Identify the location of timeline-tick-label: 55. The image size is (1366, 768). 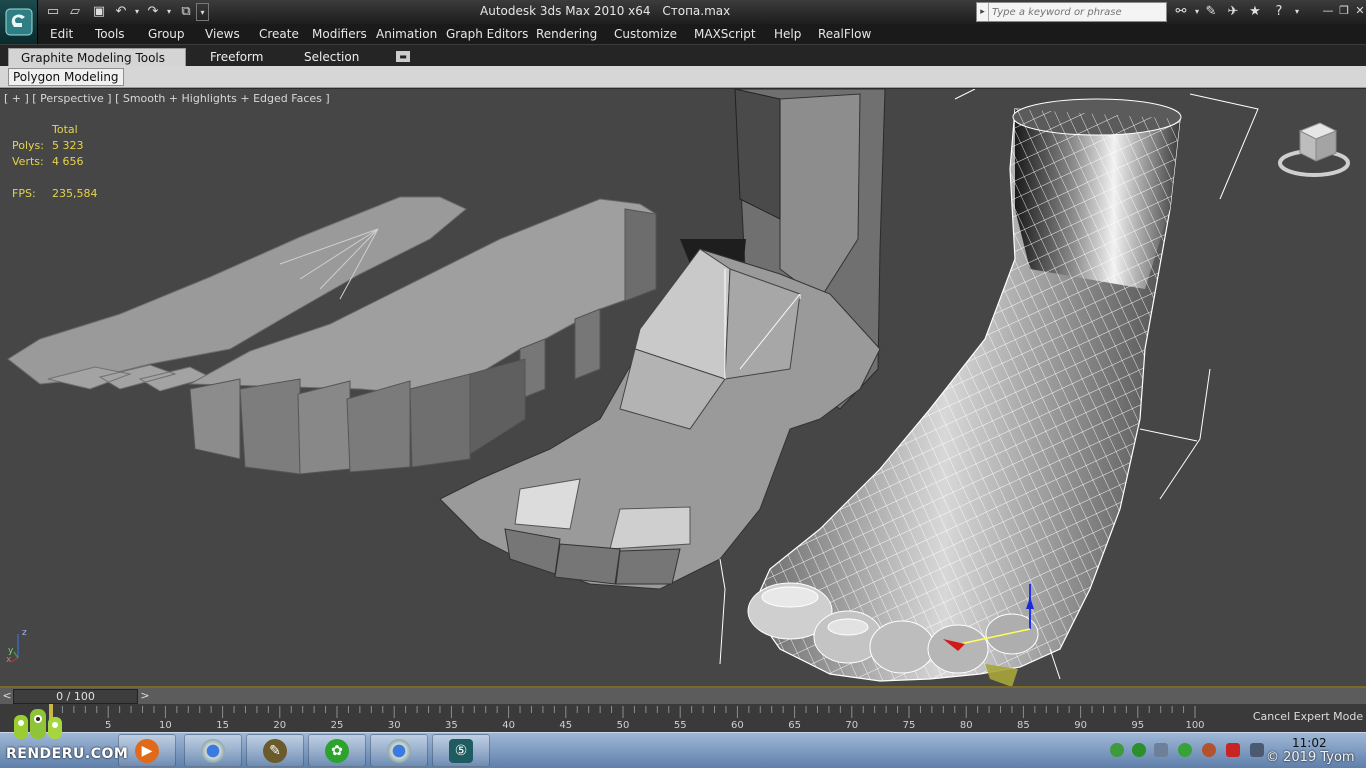
(680, 725).